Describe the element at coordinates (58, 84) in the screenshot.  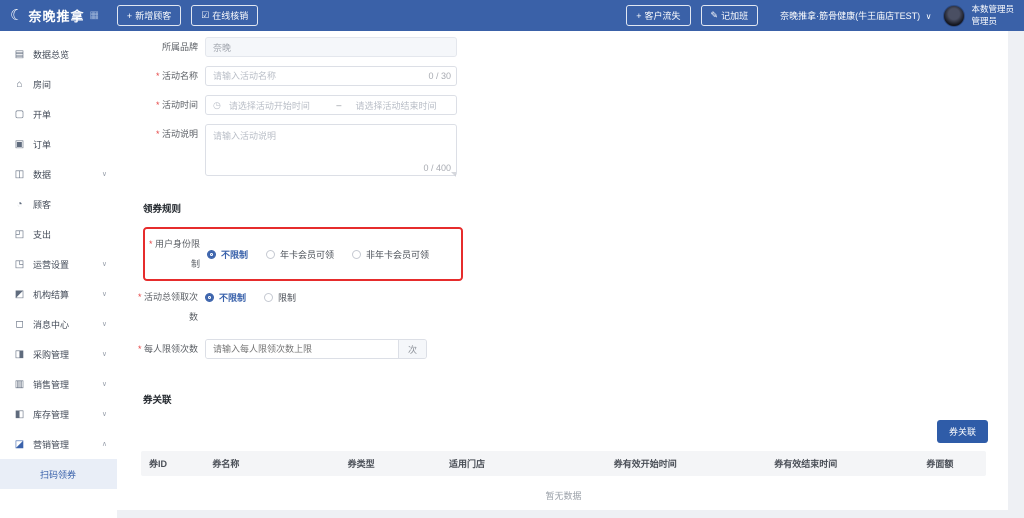
I see `sidebar-item-房间: ⌂ 房间` at that location.